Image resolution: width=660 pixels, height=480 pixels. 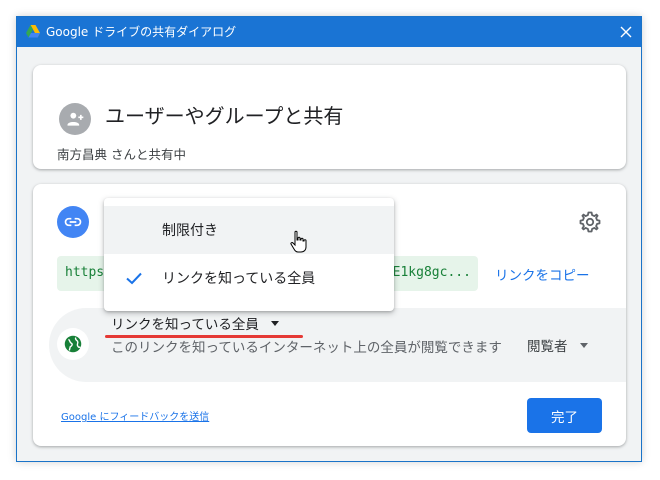 I want to click on access-description: このリンクを知っているインターネット上の全員が閲覧できます, so click(x=306, y=348).